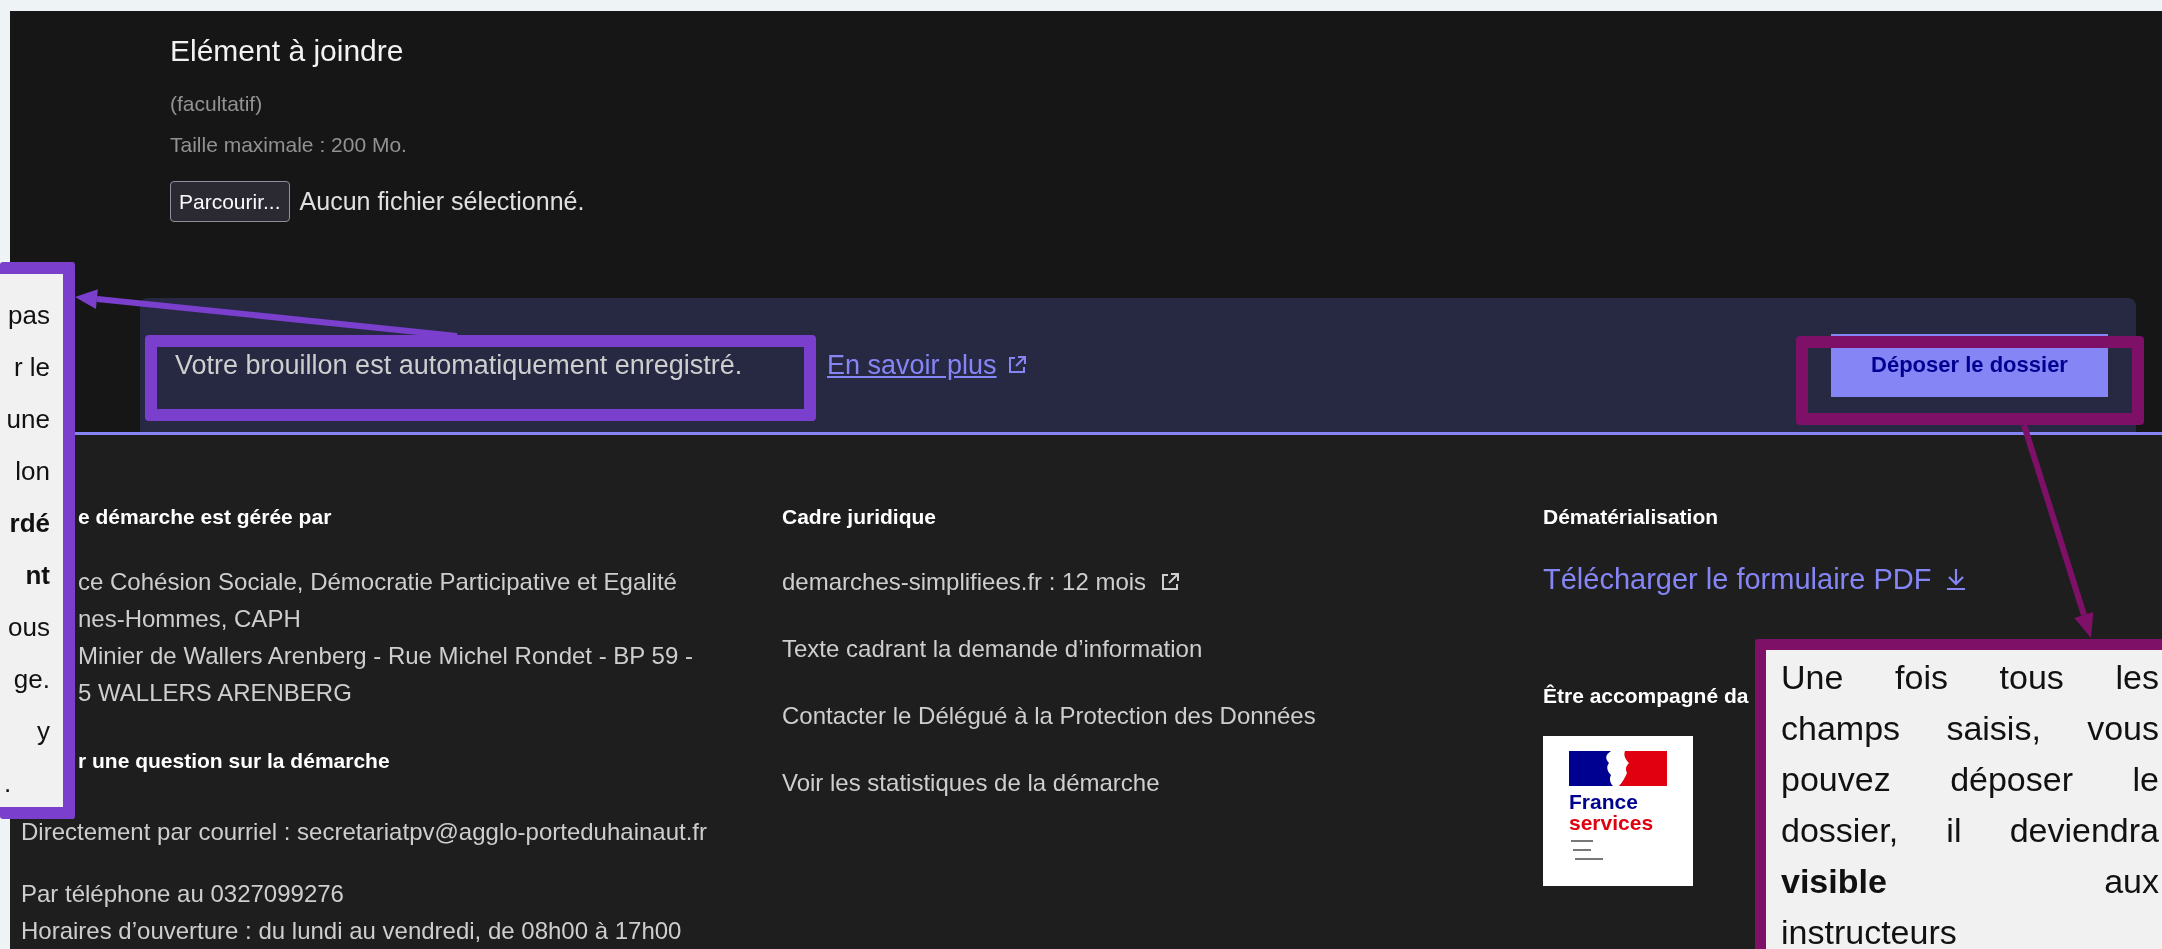 This screenshot has height=949, width=2162. What do you see at coordinates (288, 145) in the screenshot?
I see `size-hint: Taille maximale : 200 Mo.` at bounding box center [288, 145].